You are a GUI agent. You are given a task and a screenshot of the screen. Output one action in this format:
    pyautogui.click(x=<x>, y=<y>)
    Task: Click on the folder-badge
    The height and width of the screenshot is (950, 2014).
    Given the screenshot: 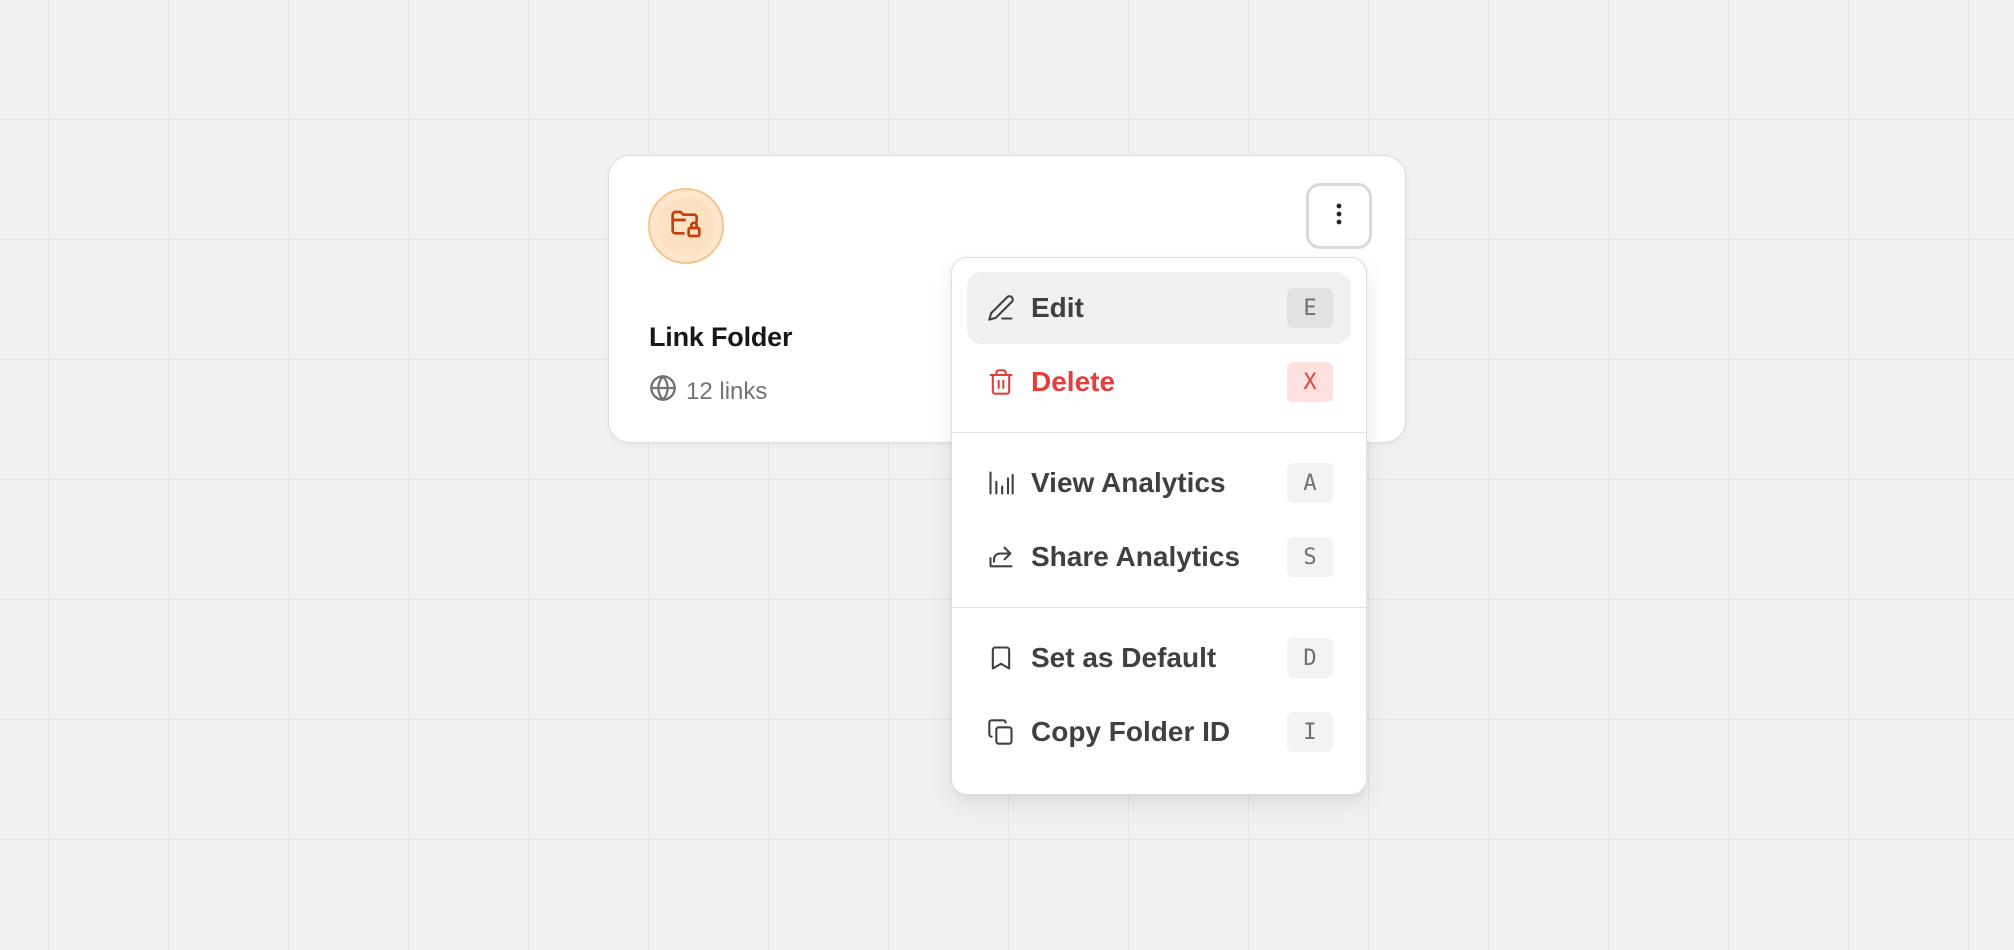 What is the action you would take?
    pyautogui.click(x=686, y=226)
    